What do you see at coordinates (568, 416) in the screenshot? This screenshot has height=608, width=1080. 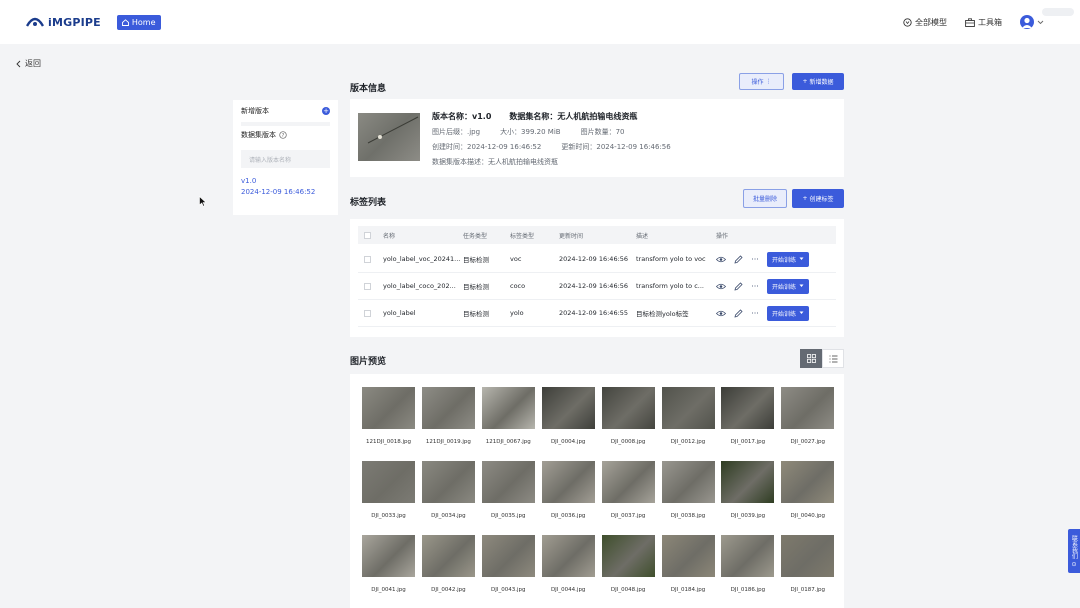 I see `image-card: DJI_0004.jpg` at bounding box center [568, 416].